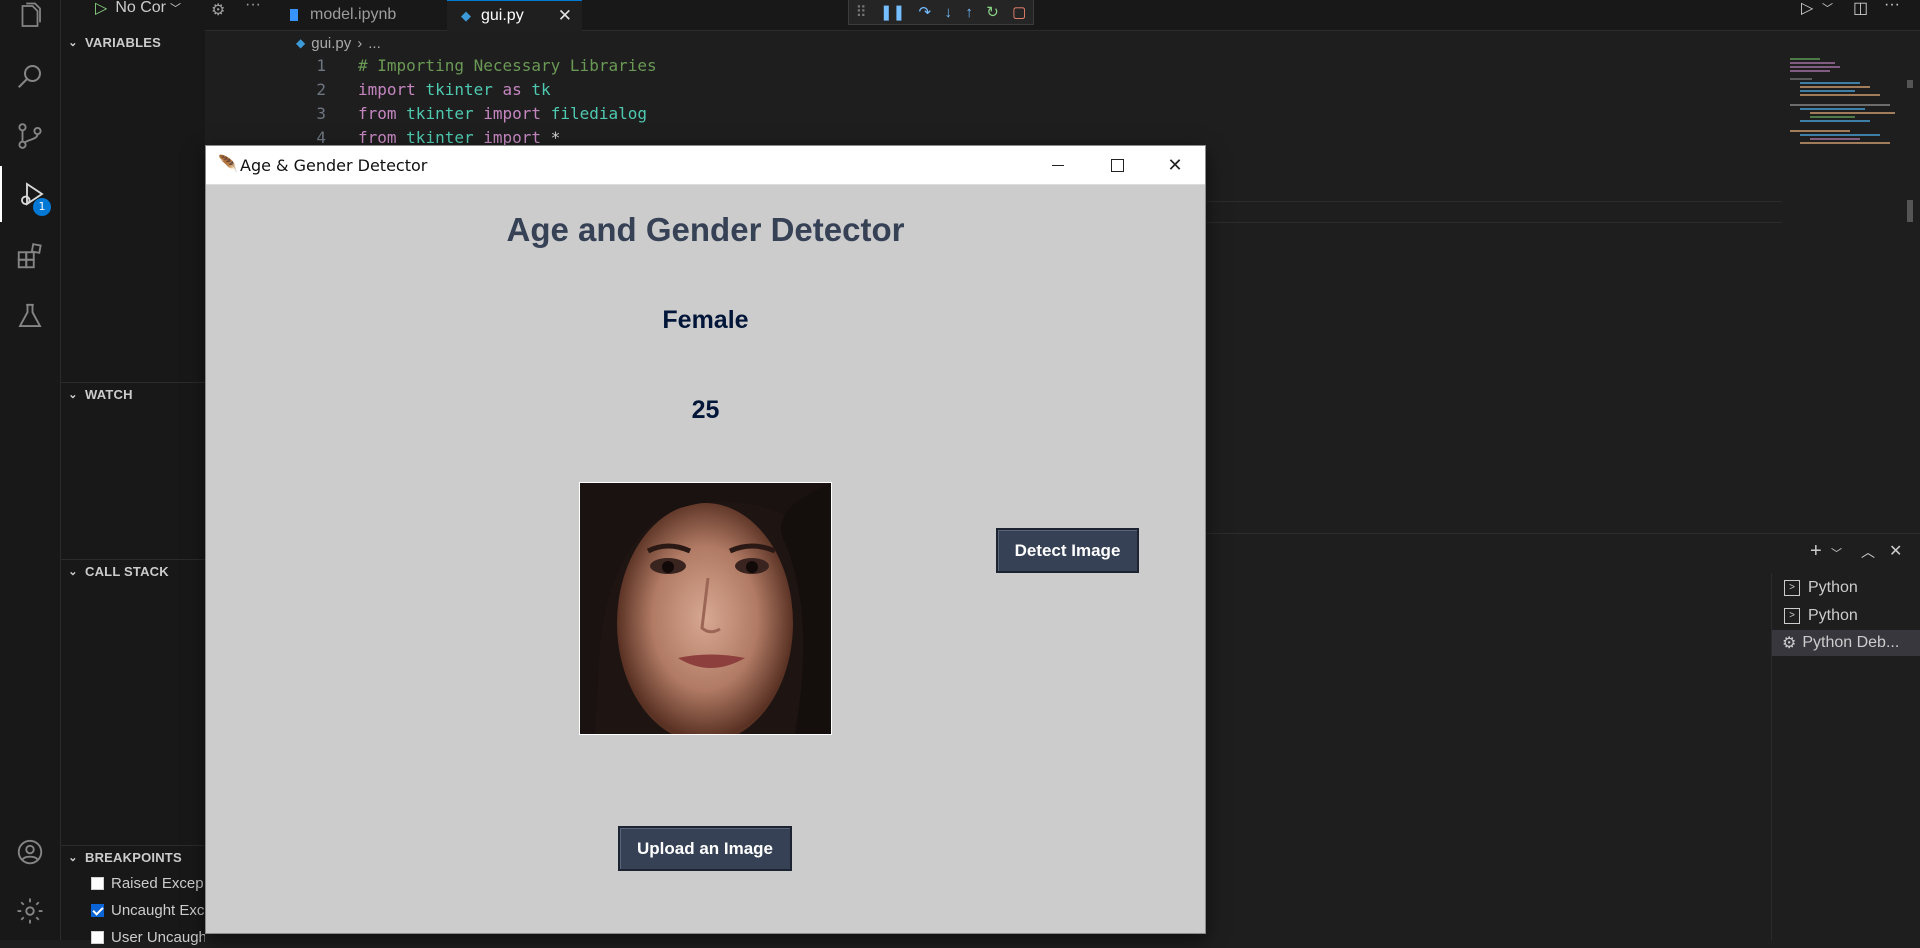 The height and width of the screenshot is (948, 1920). I want to click on minimap, so click(1846, 131).